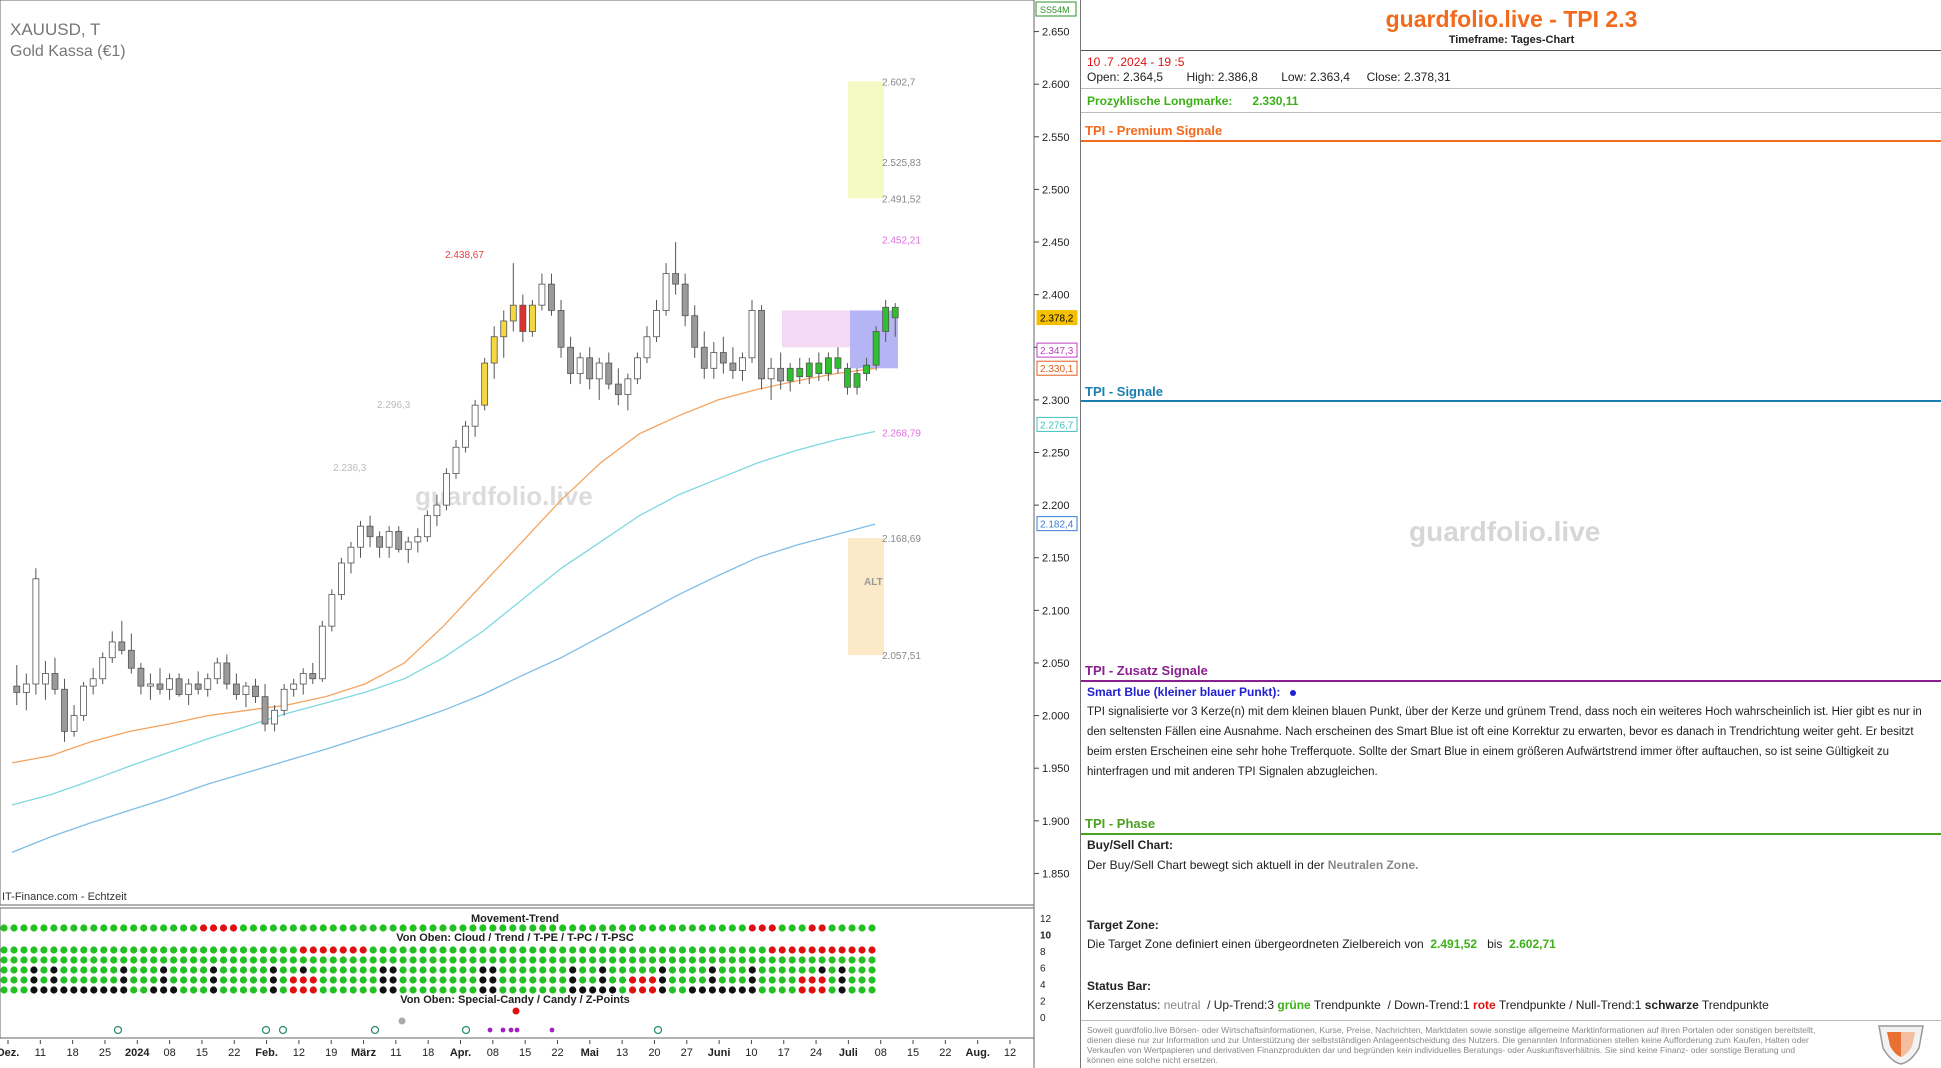 Image resolution: width=1941 pixels, height=1068 pixels. Describe the element at coordinates (266, 1053) in the screenshot. I see `x-tick-label: Feb.` at that location.